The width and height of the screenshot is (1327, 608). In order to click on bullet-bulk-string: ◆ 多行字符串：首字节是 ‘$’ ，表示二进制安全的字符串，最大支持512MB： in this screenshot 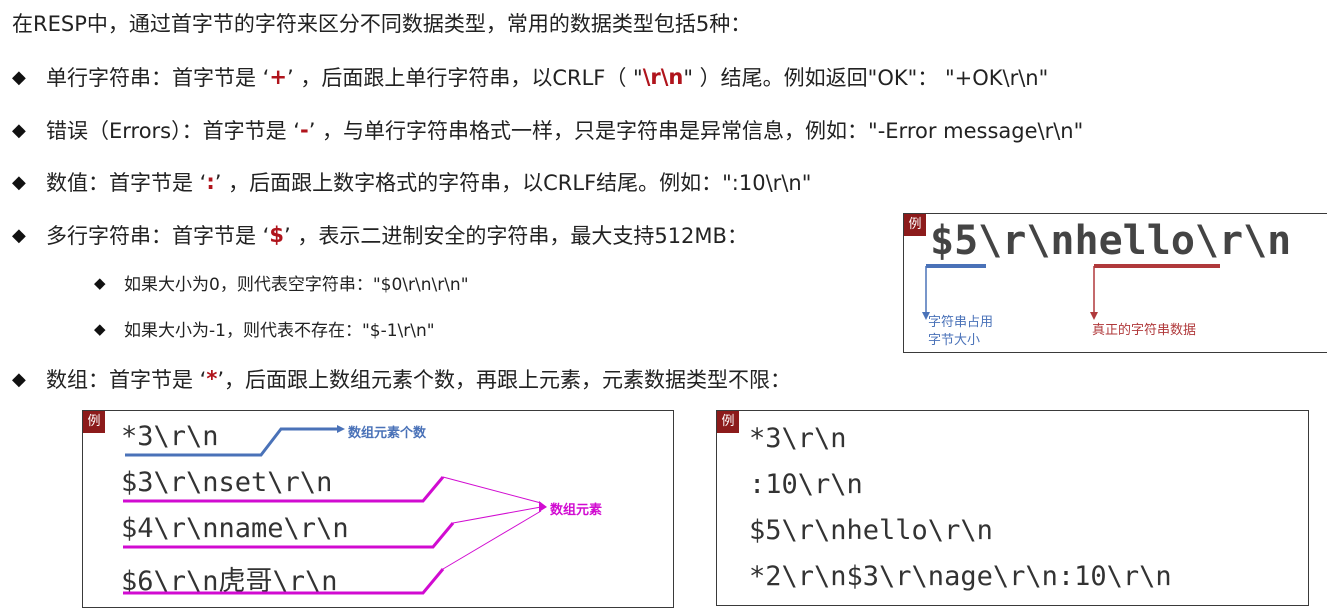, I will do `click(380, 235)`.